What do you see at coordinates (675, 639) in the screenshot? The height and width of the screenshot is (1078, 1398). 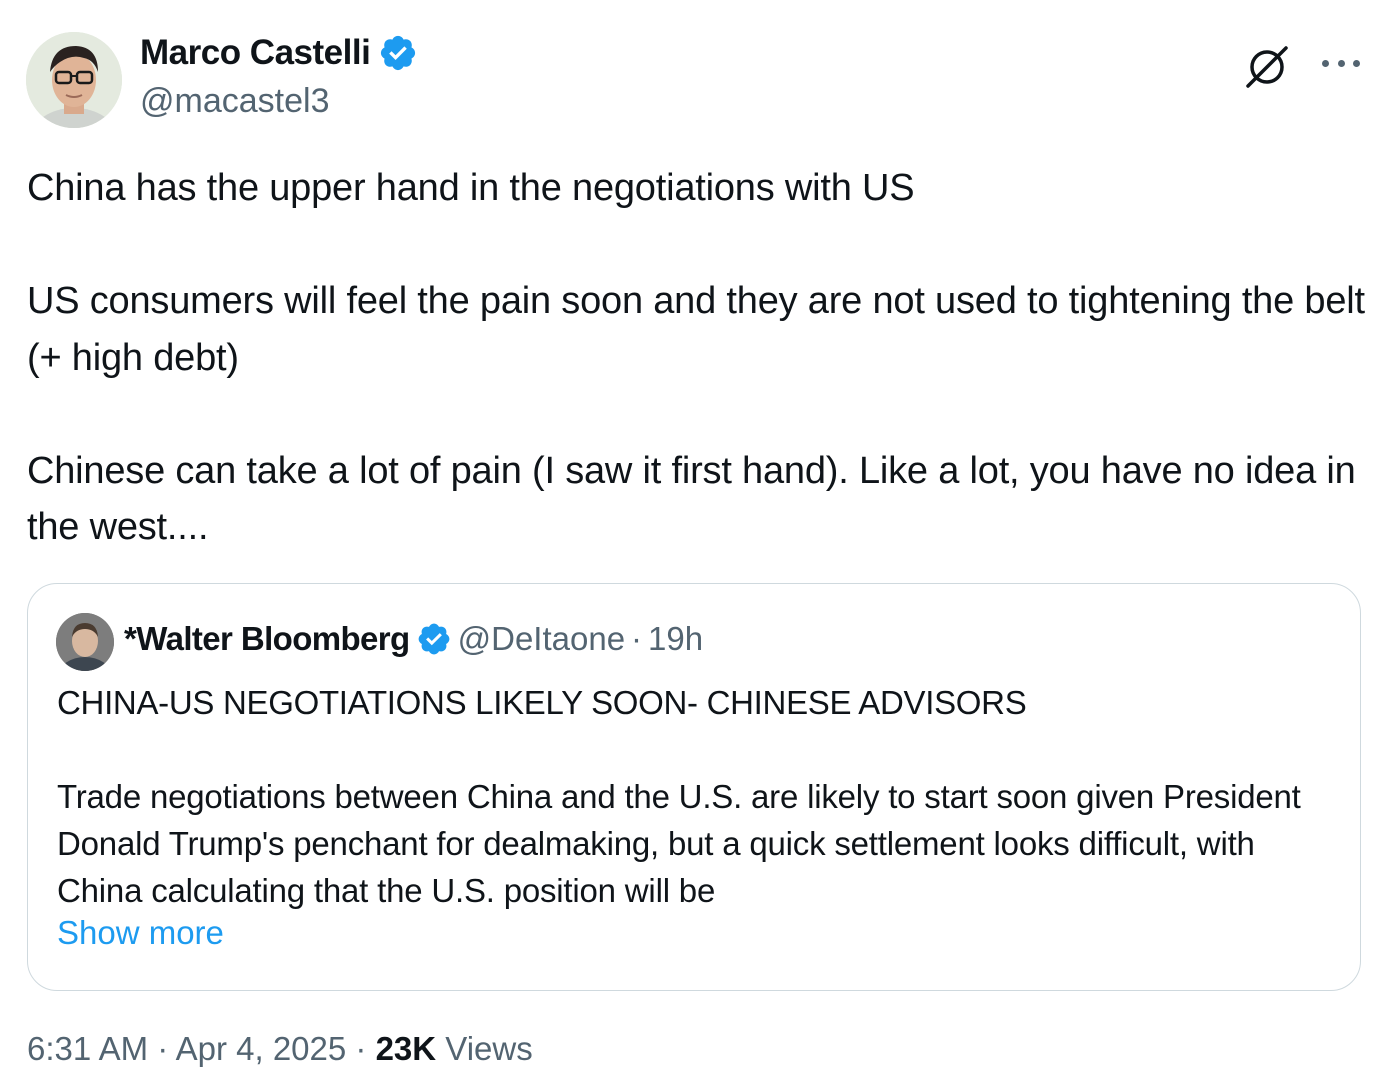 I see `quote-timestamp: 19h` at bounding box center [675, 639].